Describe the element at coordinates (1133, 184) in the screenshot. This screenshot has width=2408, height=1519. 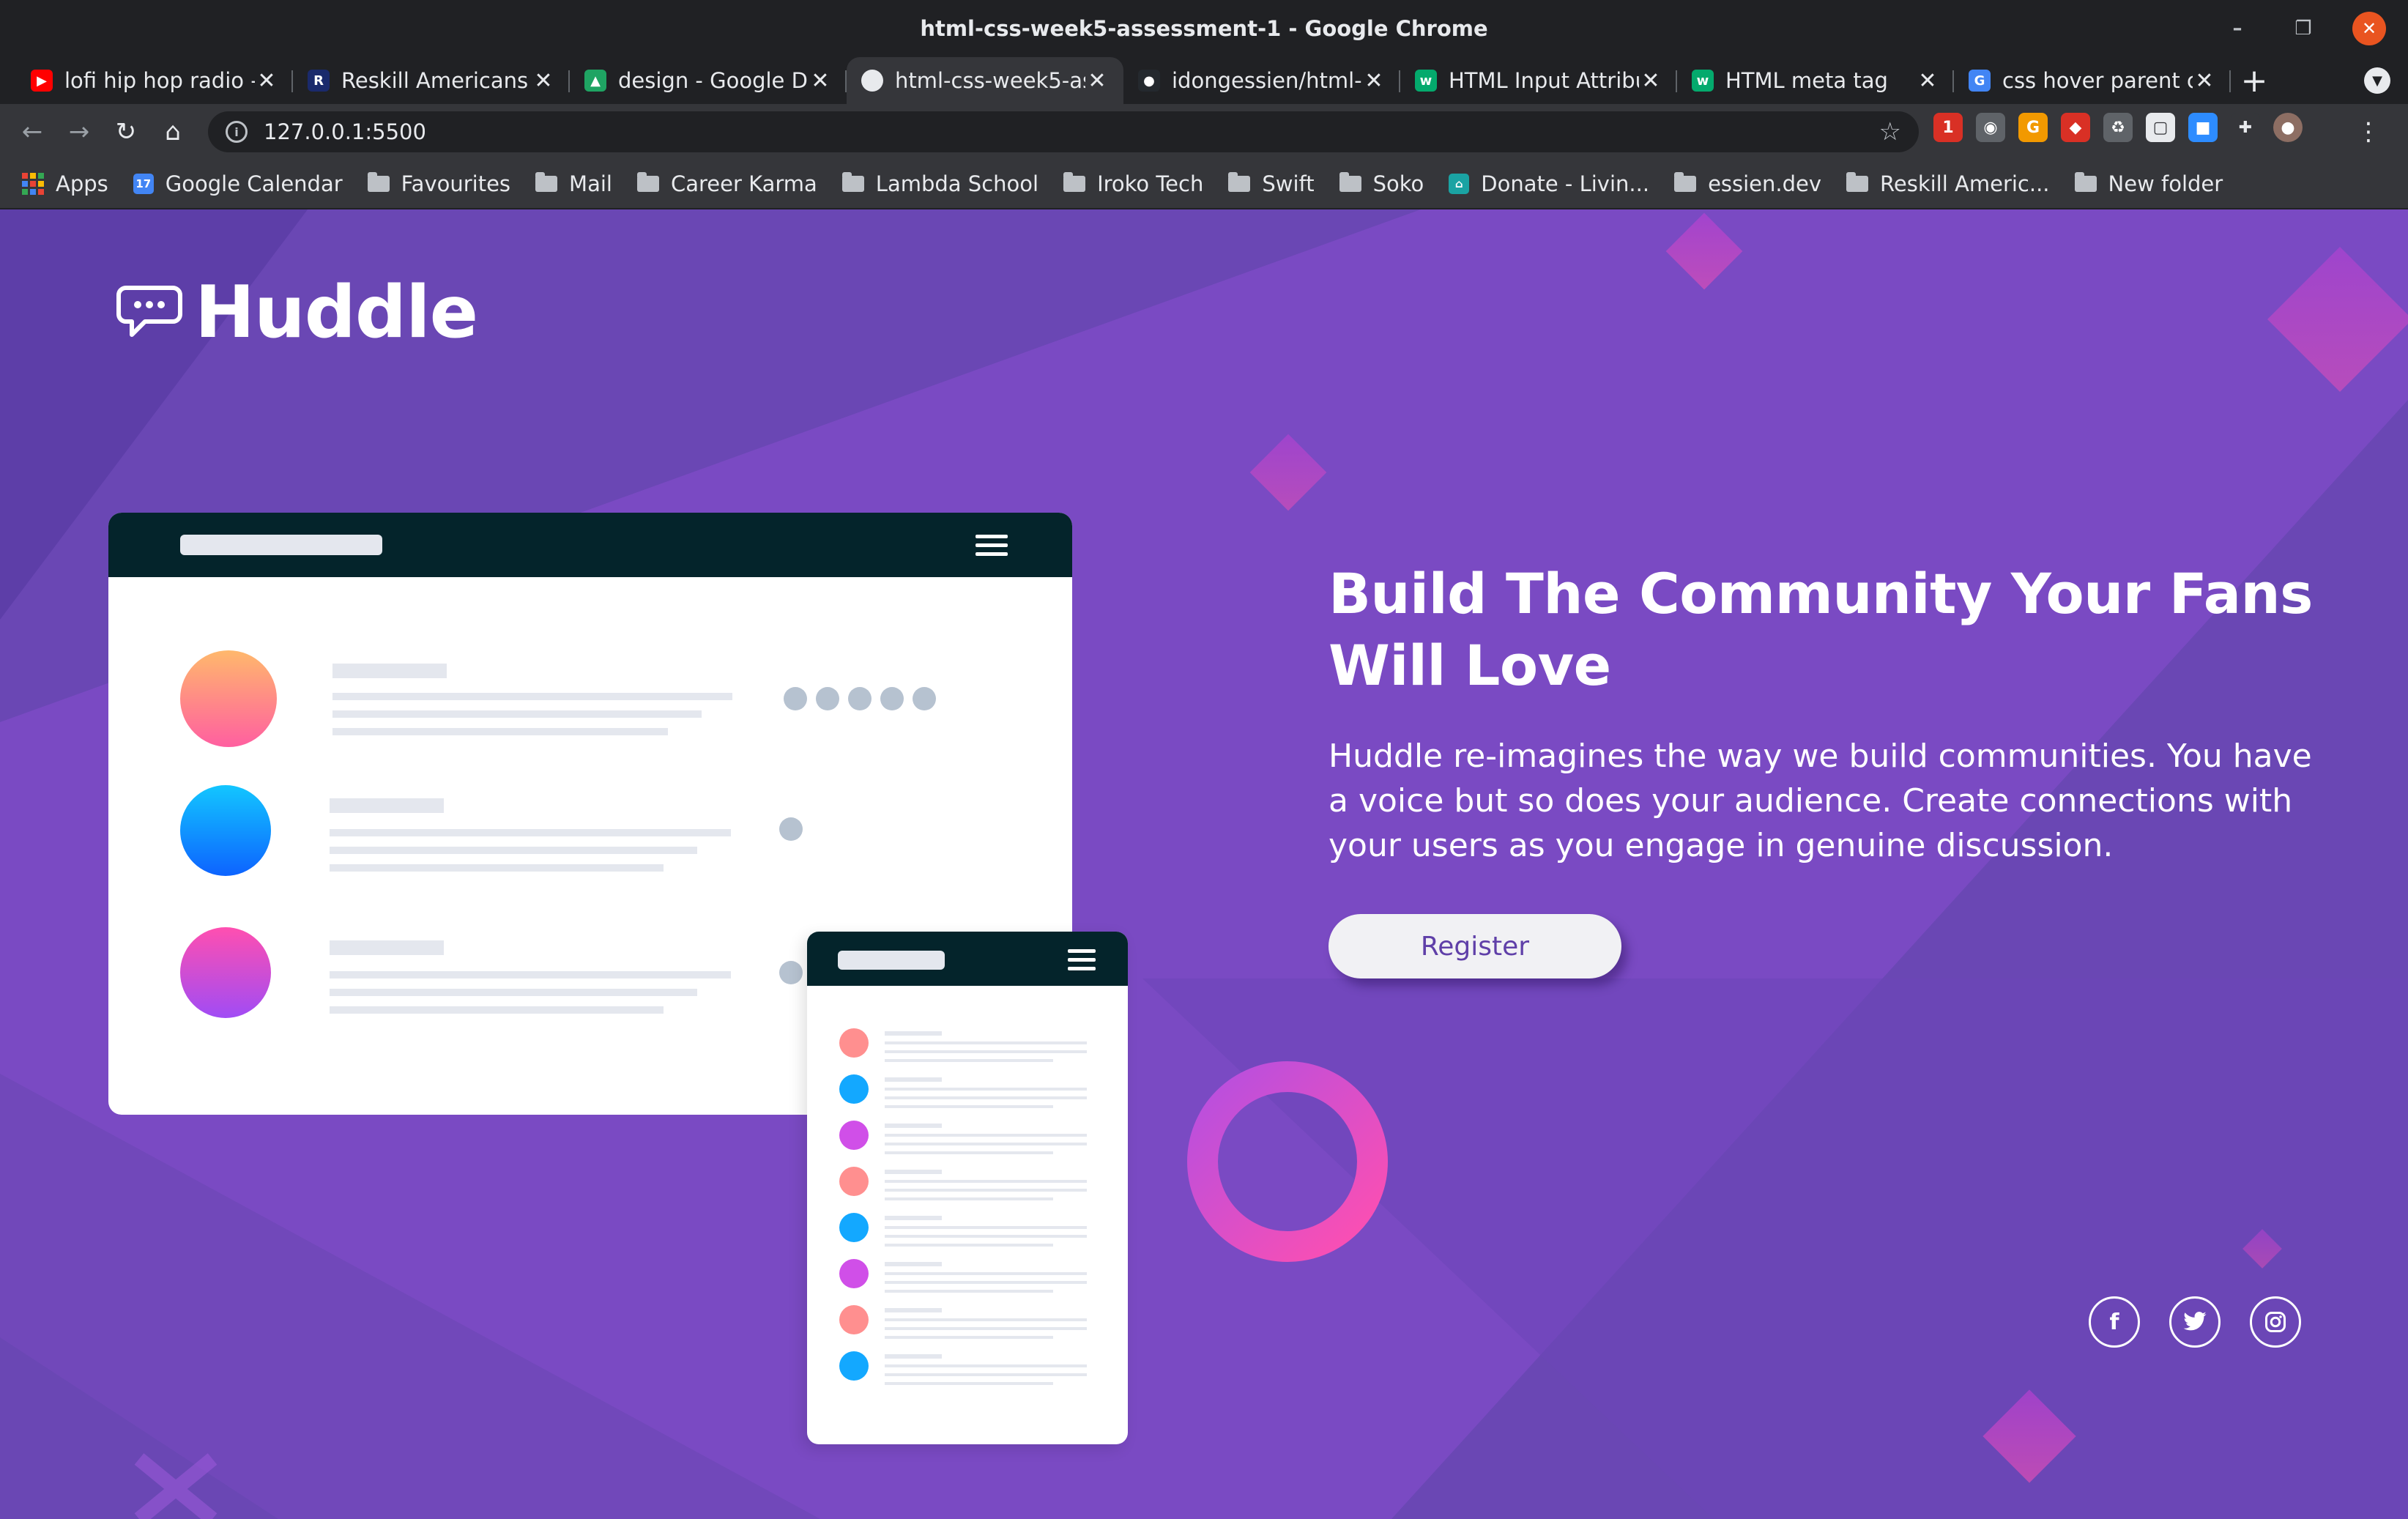
I see `bookmark-item: Iroko Tech` at that location.